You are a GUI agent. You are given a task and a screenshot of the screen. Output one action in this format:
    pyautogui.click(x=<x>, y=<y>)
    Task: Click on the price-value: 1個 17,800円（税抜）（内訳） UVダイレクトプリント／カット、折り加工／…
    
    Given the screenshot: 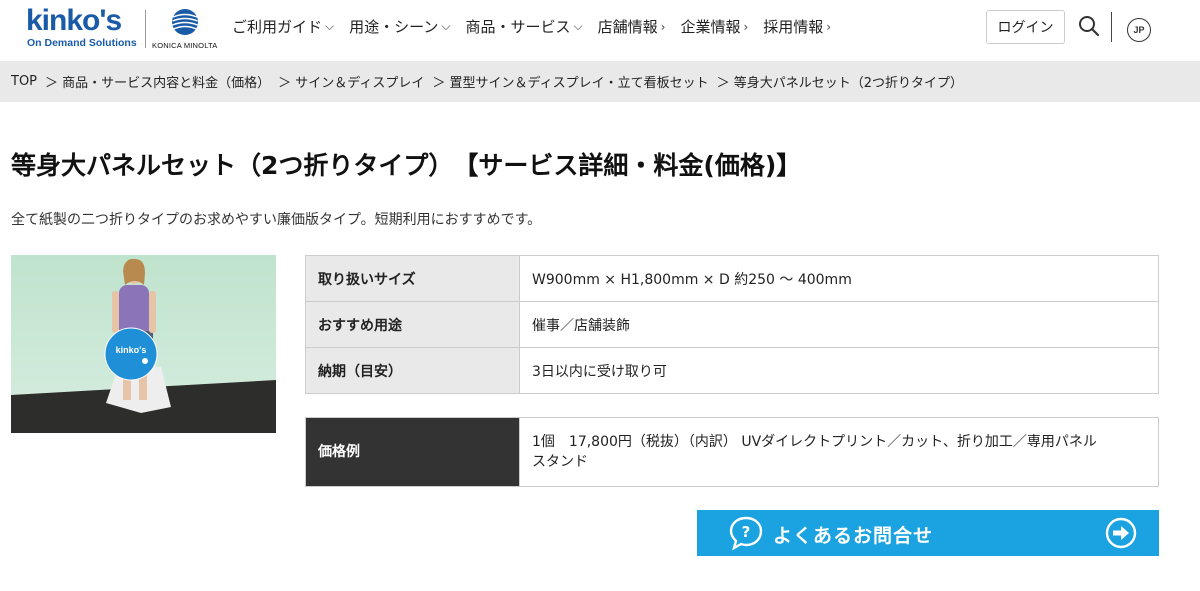 What is the action you would take?
    pyautogui.click(x=839, y=452)
    